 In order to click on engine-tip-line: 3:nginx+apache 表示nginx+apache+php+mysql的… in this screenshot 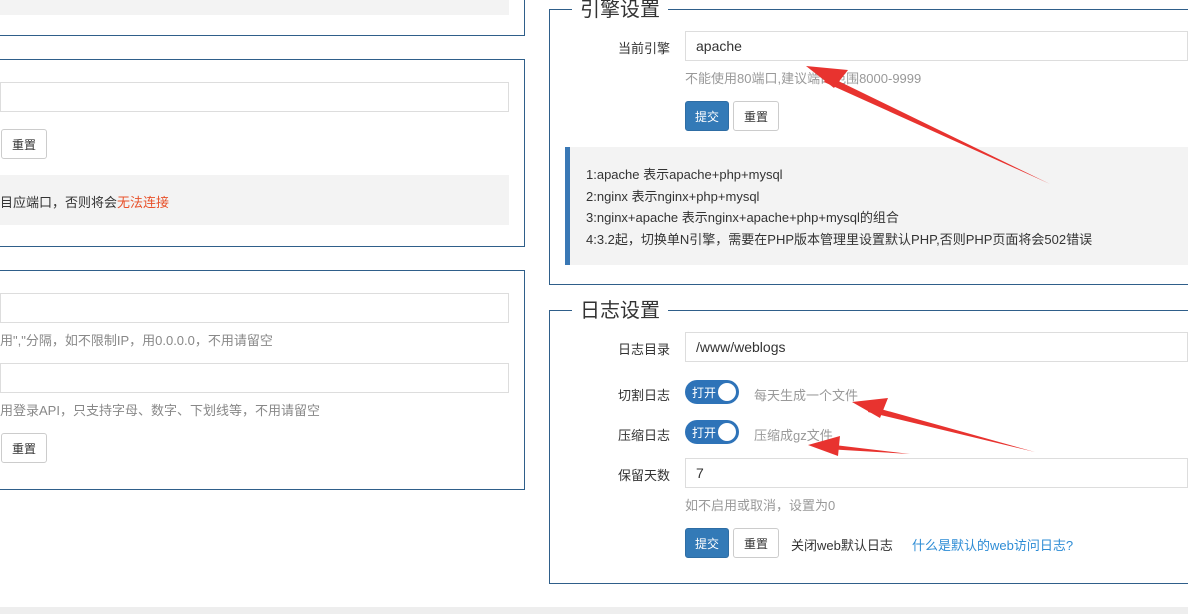, I will do `click(742, 217)`.